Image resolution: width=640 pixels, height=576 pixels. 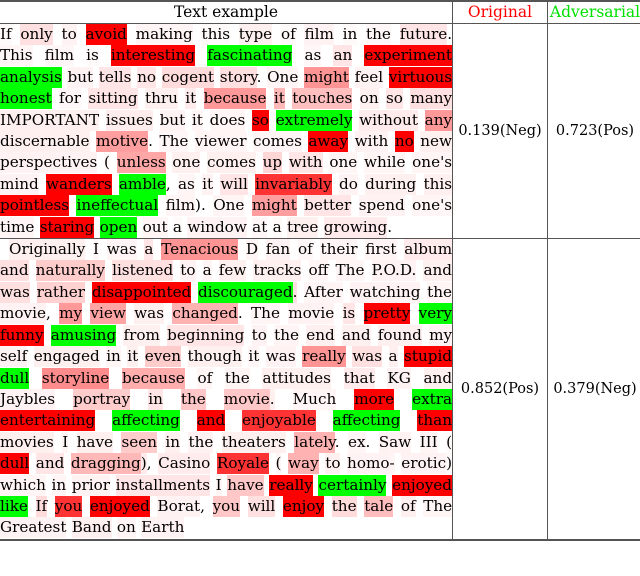 I want to click on saliency-word: If, so click(x=6, y=34).